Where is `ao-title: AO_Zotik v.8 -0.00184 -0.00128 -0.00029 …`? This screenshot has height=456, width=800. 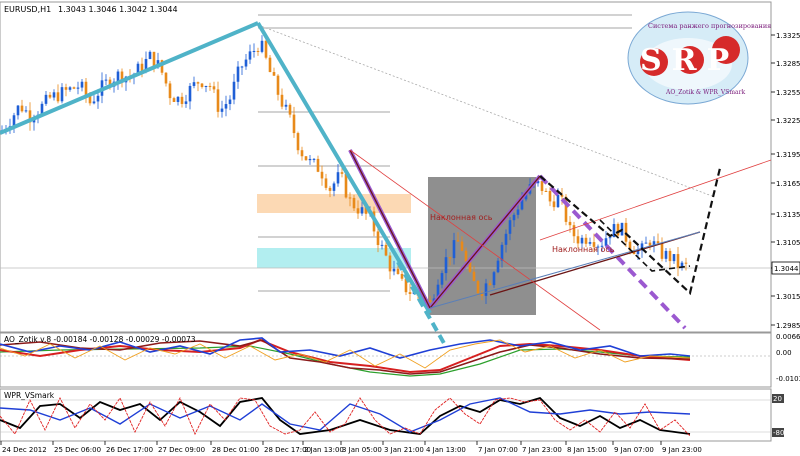
ao-title: AO_Zotik v.8 -0.00184 -0.00128 -0.00029 … is located at coordinates (100, 339).